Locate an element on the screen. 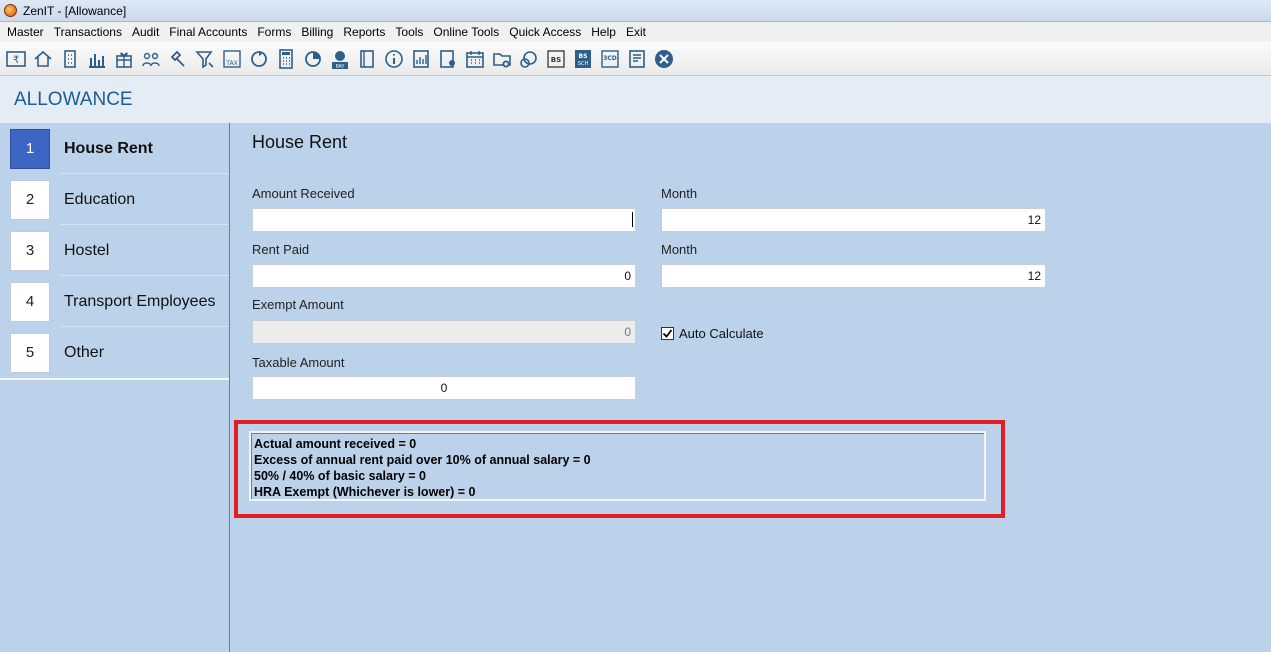 This screenshot has width=1271, height=652. 3cd-icon-text: 3CD is located at coordinates (610, 58).